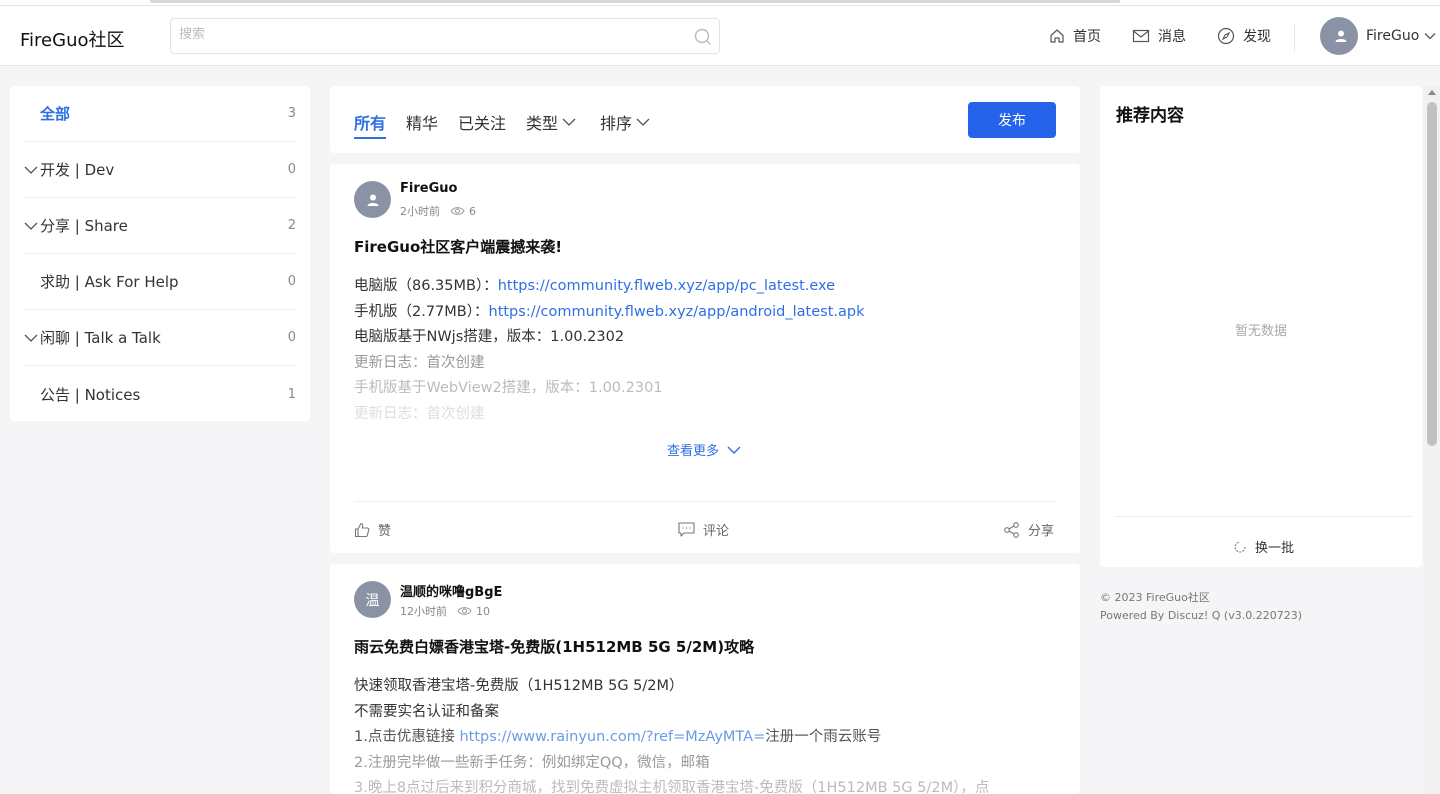 The image size is (1440, 794). Describe the element at coordinates (429, 34) in the screenshot. I see `search-input` at that location.